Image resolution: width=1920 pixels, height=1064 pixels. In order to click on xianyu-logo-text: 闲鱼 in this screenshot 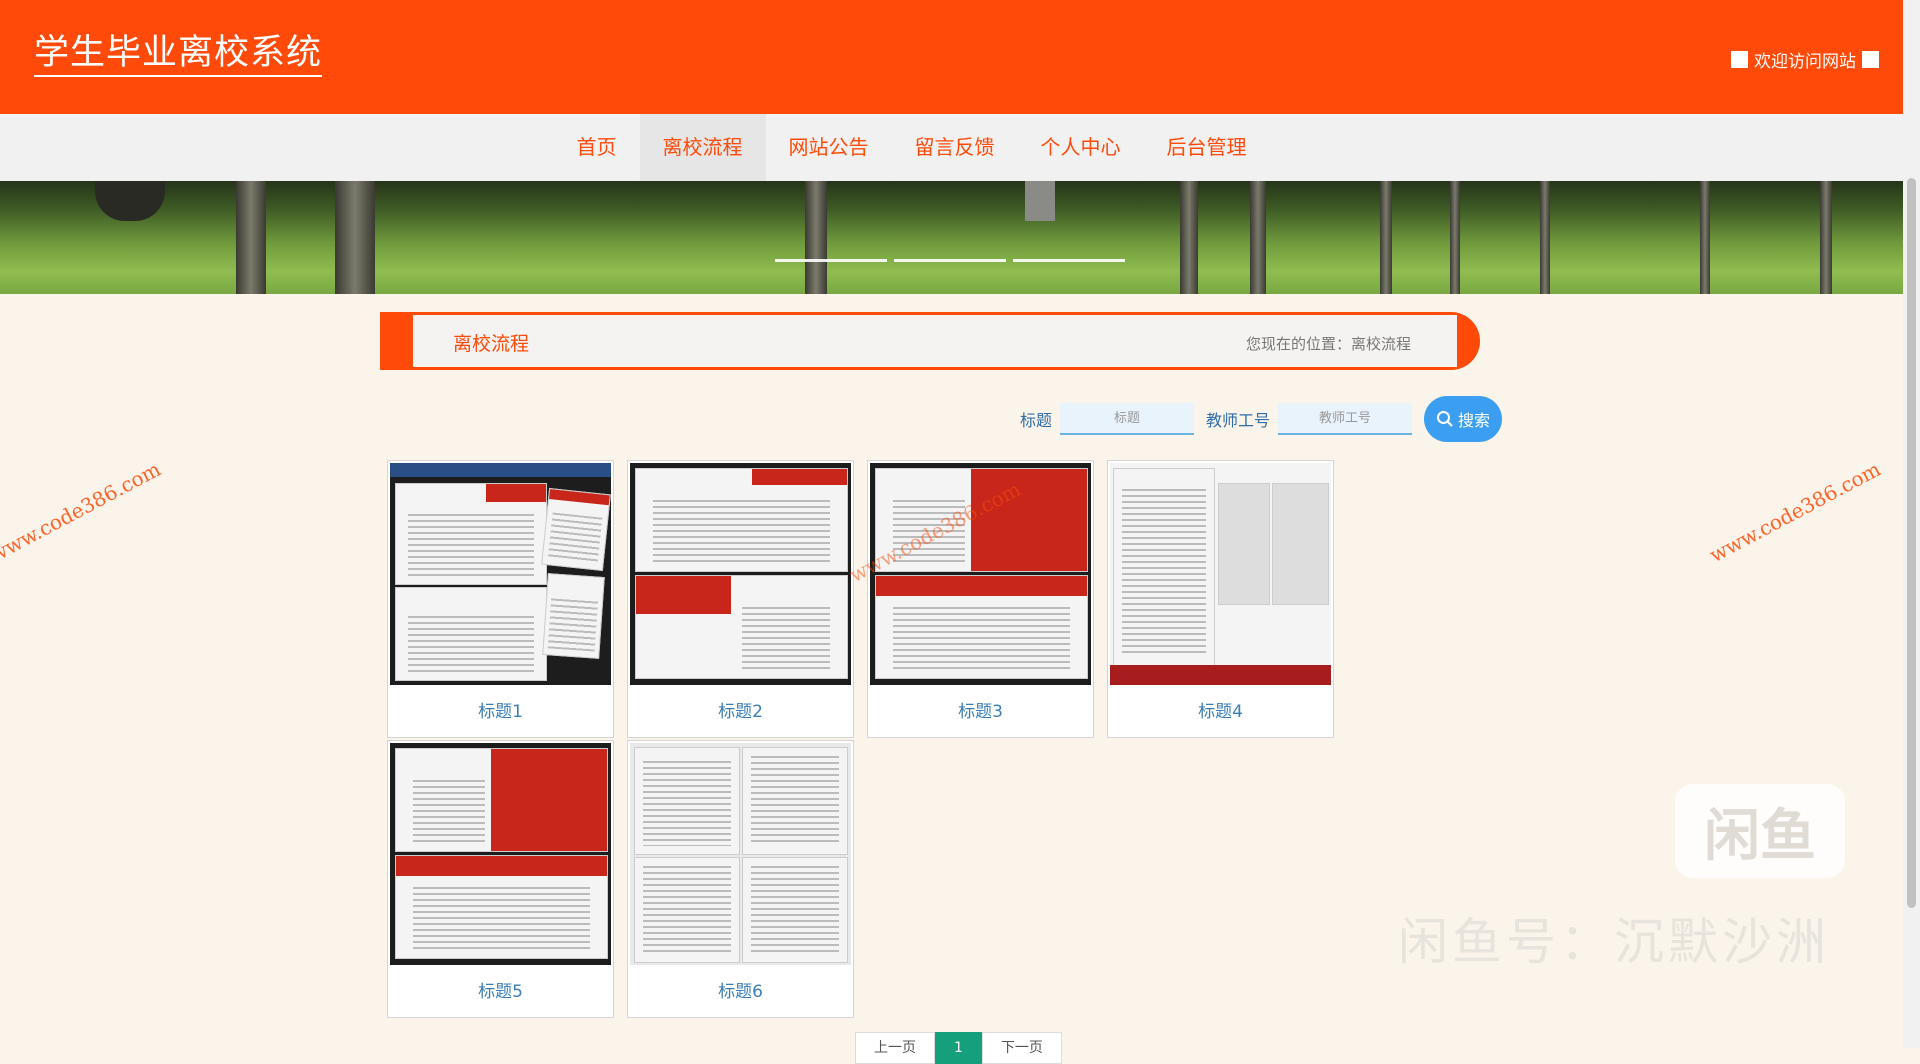, I will do `click(1760, 836)`.